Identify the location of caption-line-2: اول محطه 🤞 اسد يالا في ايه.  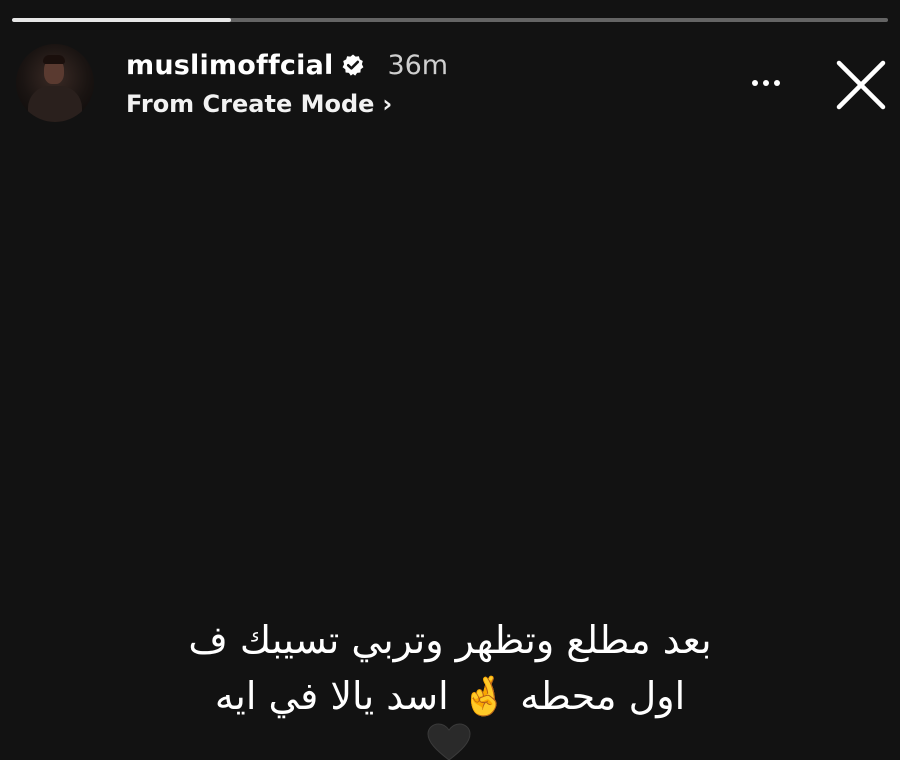
(450, 696).